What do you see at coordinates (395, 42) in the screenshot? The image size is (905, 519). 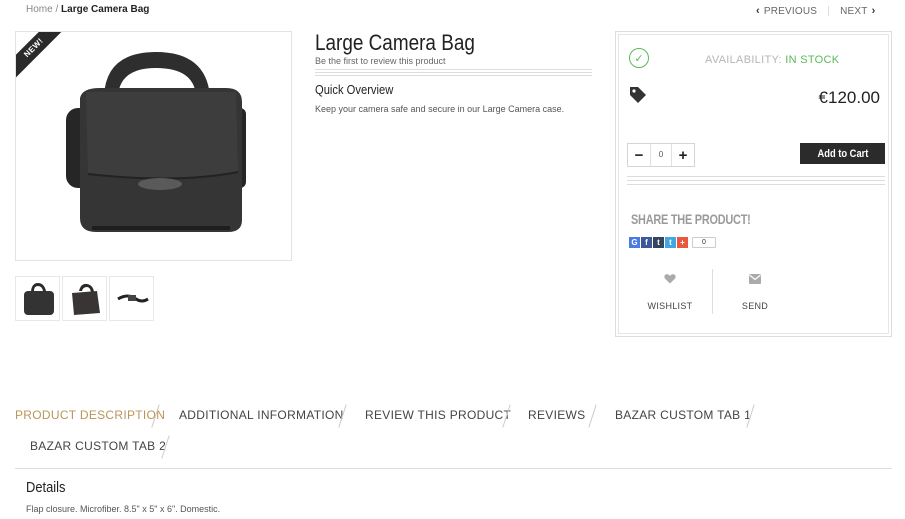 I see `product-title: Large Camera Bag` at bounding box center [395, 42].